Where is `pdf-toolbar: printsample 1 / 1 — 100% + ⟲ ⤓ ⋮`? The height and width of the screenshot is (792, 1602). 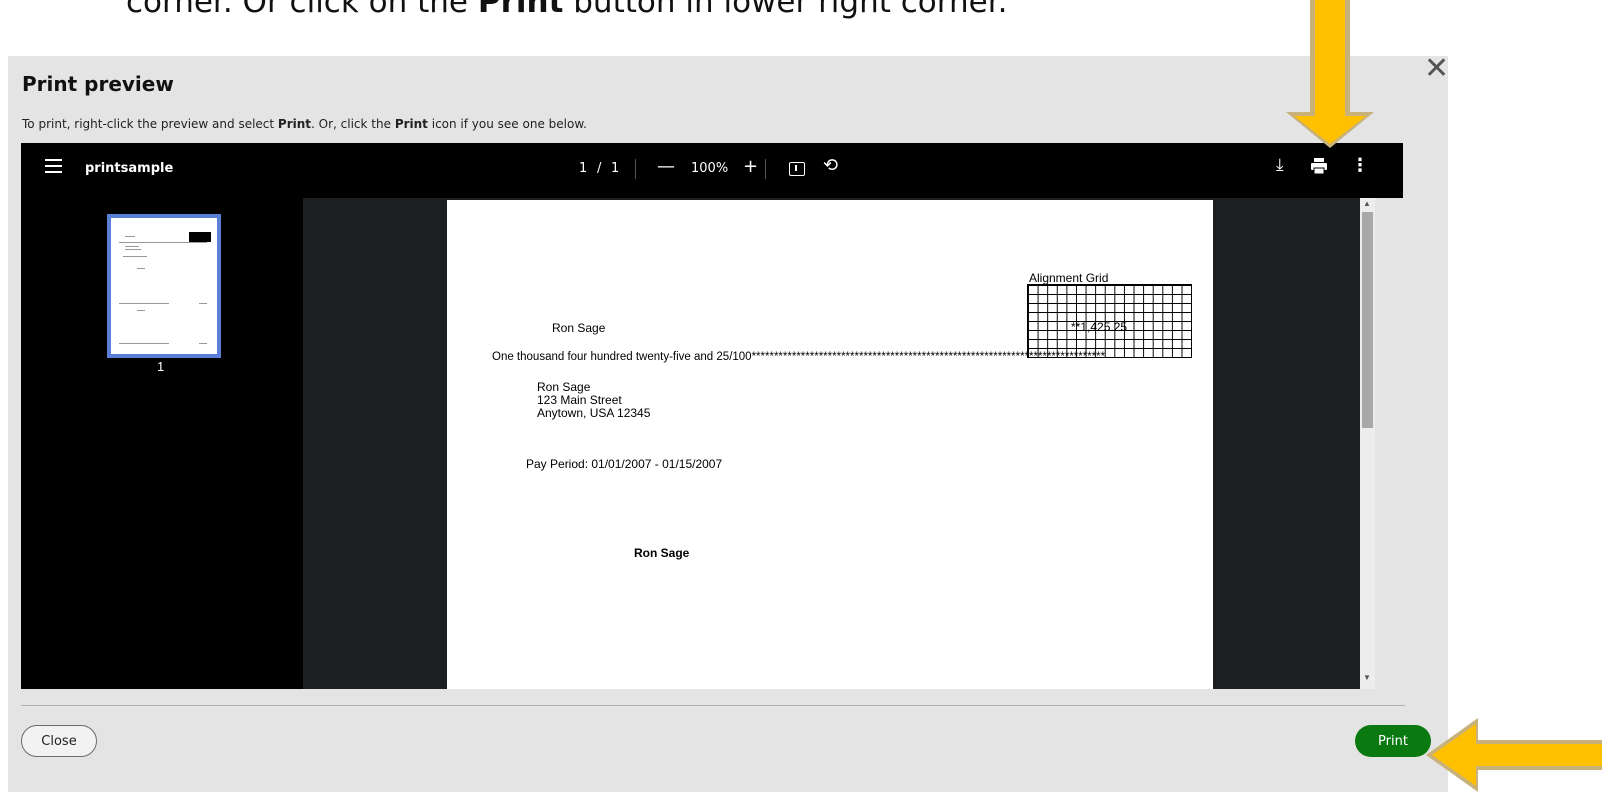 pdf-toolbar: printsample 1 / 1 — 100% + ⟲ ⤓ ⋮ is located at coordinates (712, 170).